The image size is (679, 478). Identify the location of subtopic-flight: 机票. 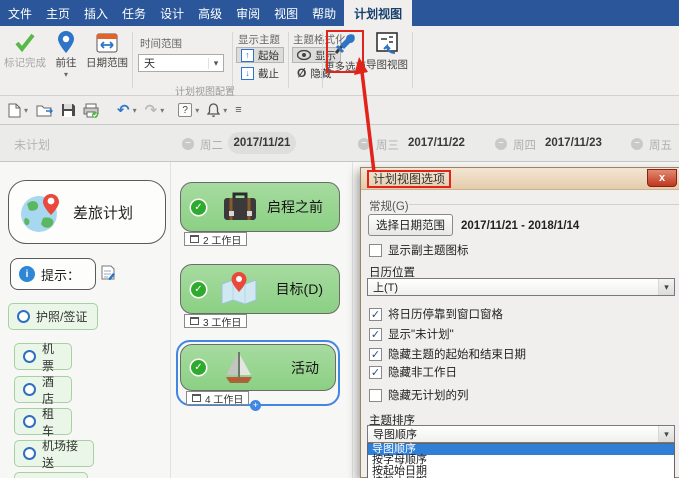
(43, 357).